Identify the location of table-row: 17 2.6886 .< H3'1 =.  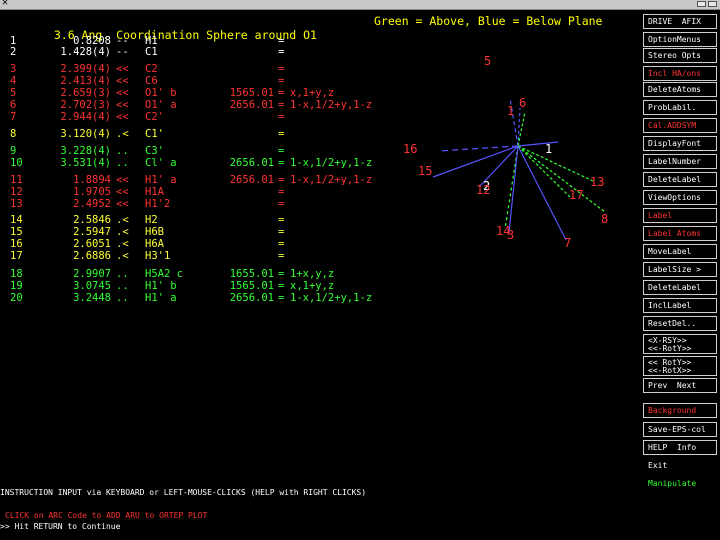
(220, 256).